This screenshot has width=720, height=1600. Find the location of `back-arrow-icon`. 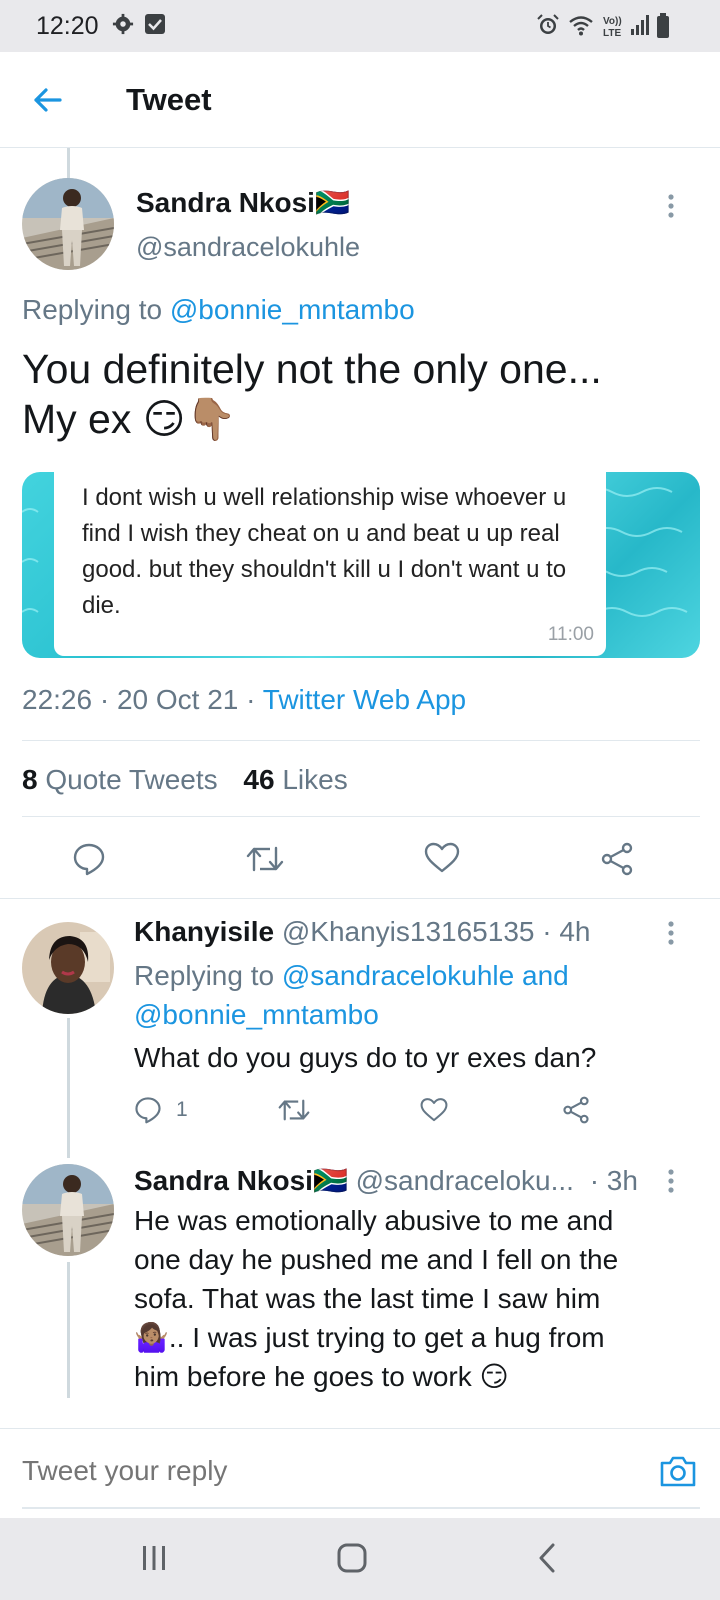

back-arrow-icon is located at coordinates (48, 100).